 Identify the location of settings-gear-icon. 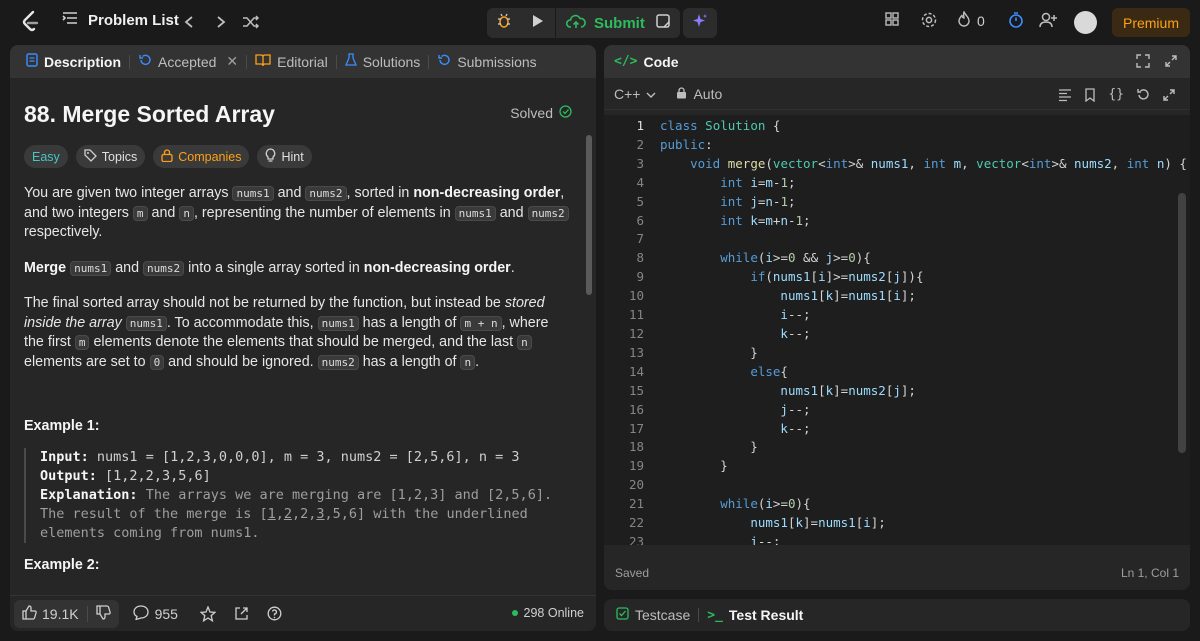
(929, 20).